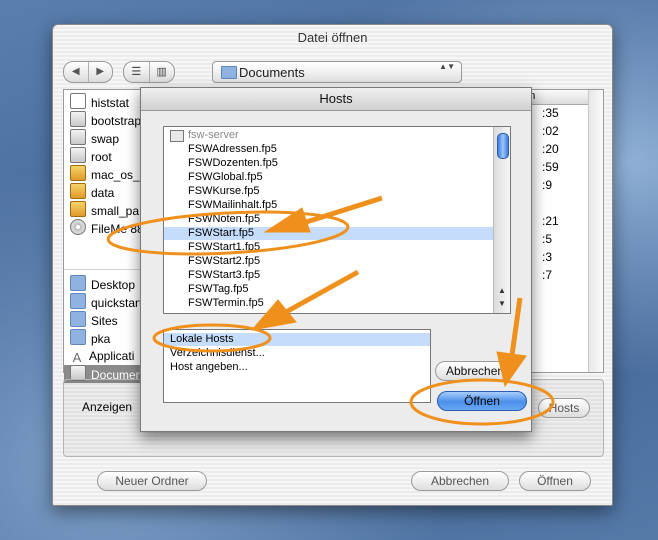 The height and width of the screenshot is (540, 658). Describe the element at coordinates (329, 191) in the screenshot. I see `list-item: FSWKurse.fp5` at that location.